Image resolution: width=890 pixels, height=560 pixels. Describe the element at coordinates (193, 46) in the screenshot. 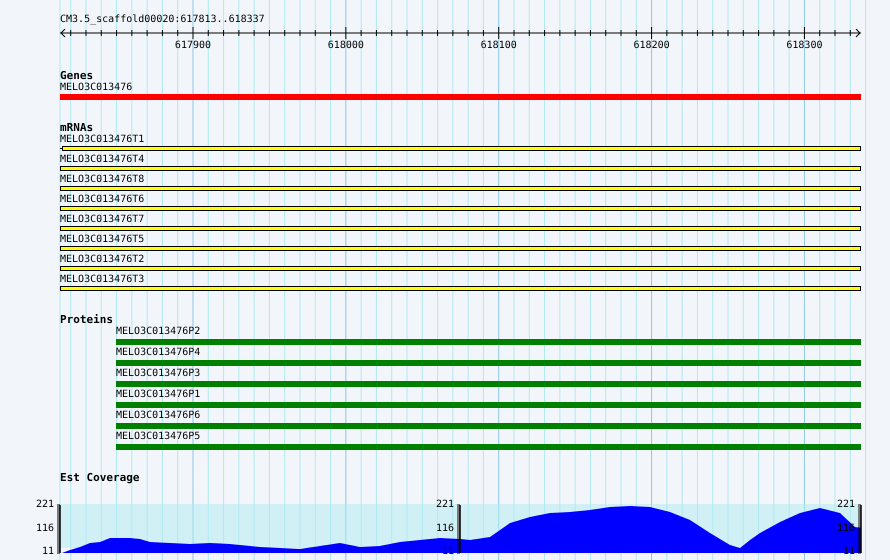

I see `ruler-label: 617900` at that location.